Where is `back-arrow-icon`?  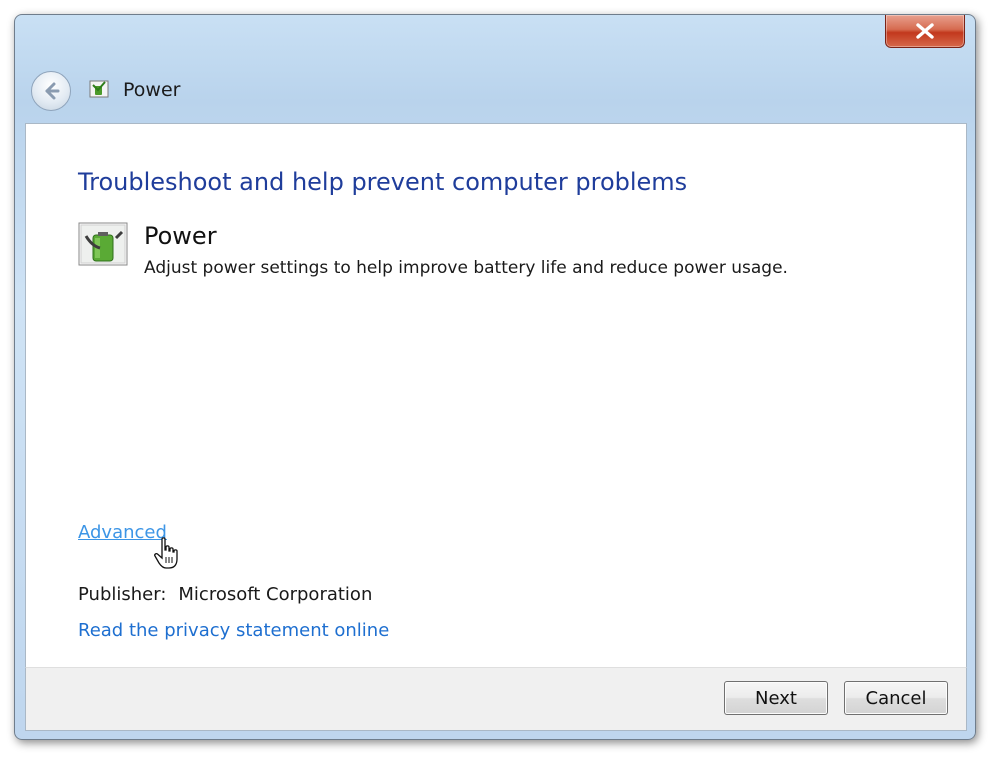 back-arrow-icon is located at coordinates (52, 91).